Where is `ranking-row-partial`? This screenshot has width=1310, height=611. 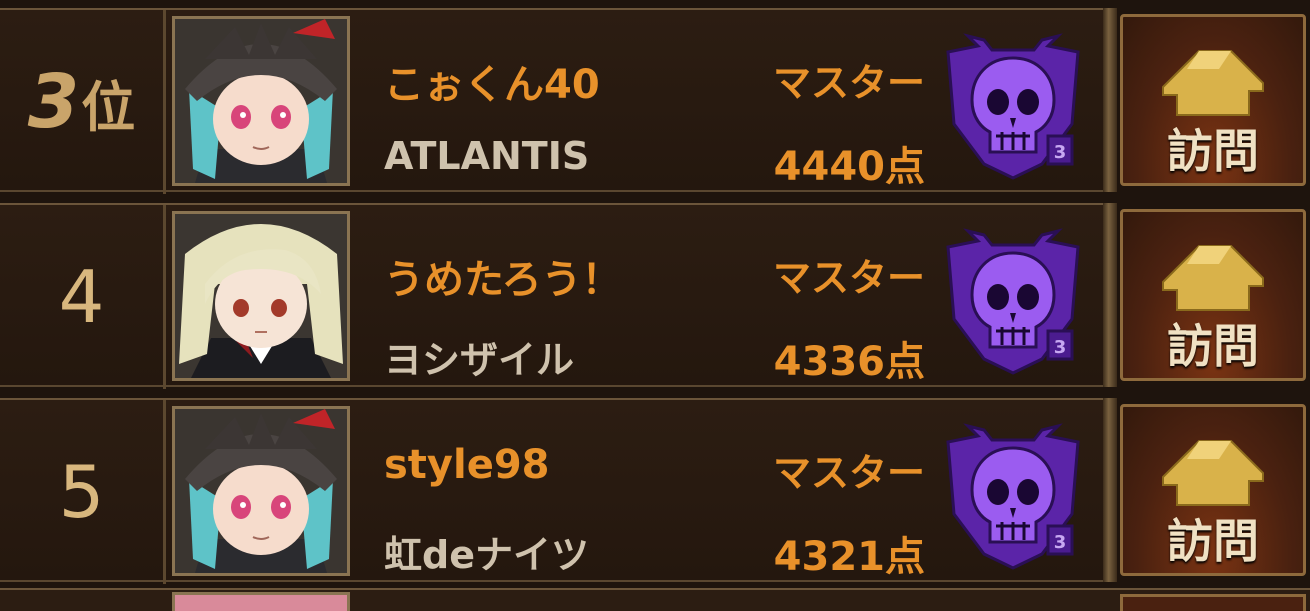 ranking-row-partial is located at coordinates (655, 599).